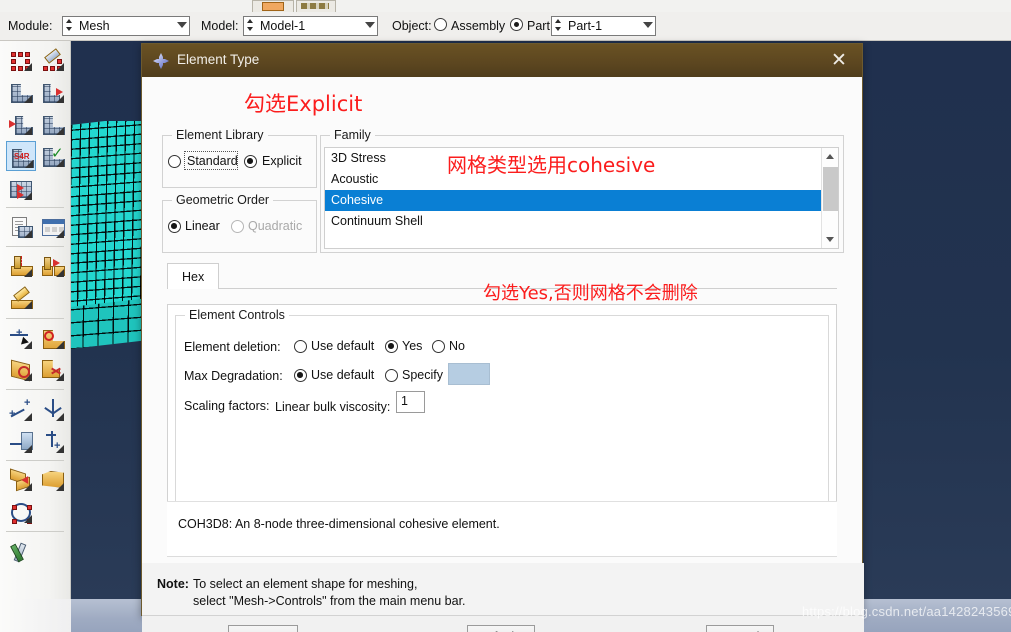 This screenshot has height=632, width=1011. What do you see at coordinates (69, 26) in the screenshot?
I see `module-spinner-icon` at bounding box center [69, 26].